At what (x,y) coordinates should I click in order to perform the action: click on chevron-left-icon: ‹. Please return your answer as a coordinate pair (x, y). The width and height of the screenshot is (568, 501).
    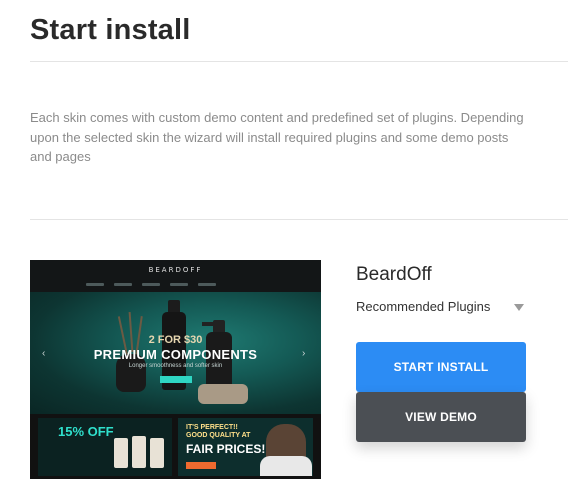
    Looking at the image, I should click on (44, 353).